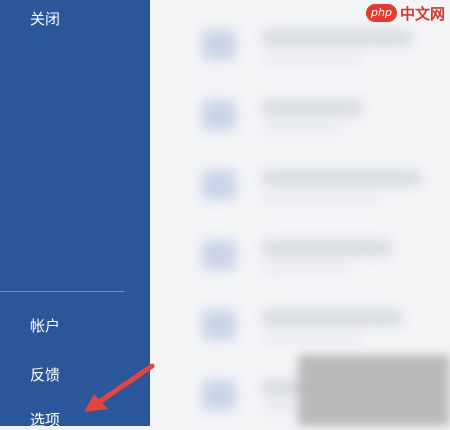 Image resolution: width=450 pixels, height=430 pixels. What do you see at coordinates (119, 387) in the screenshot?
I see `annotation-arrow-icon` at bounding box center [119, 387].